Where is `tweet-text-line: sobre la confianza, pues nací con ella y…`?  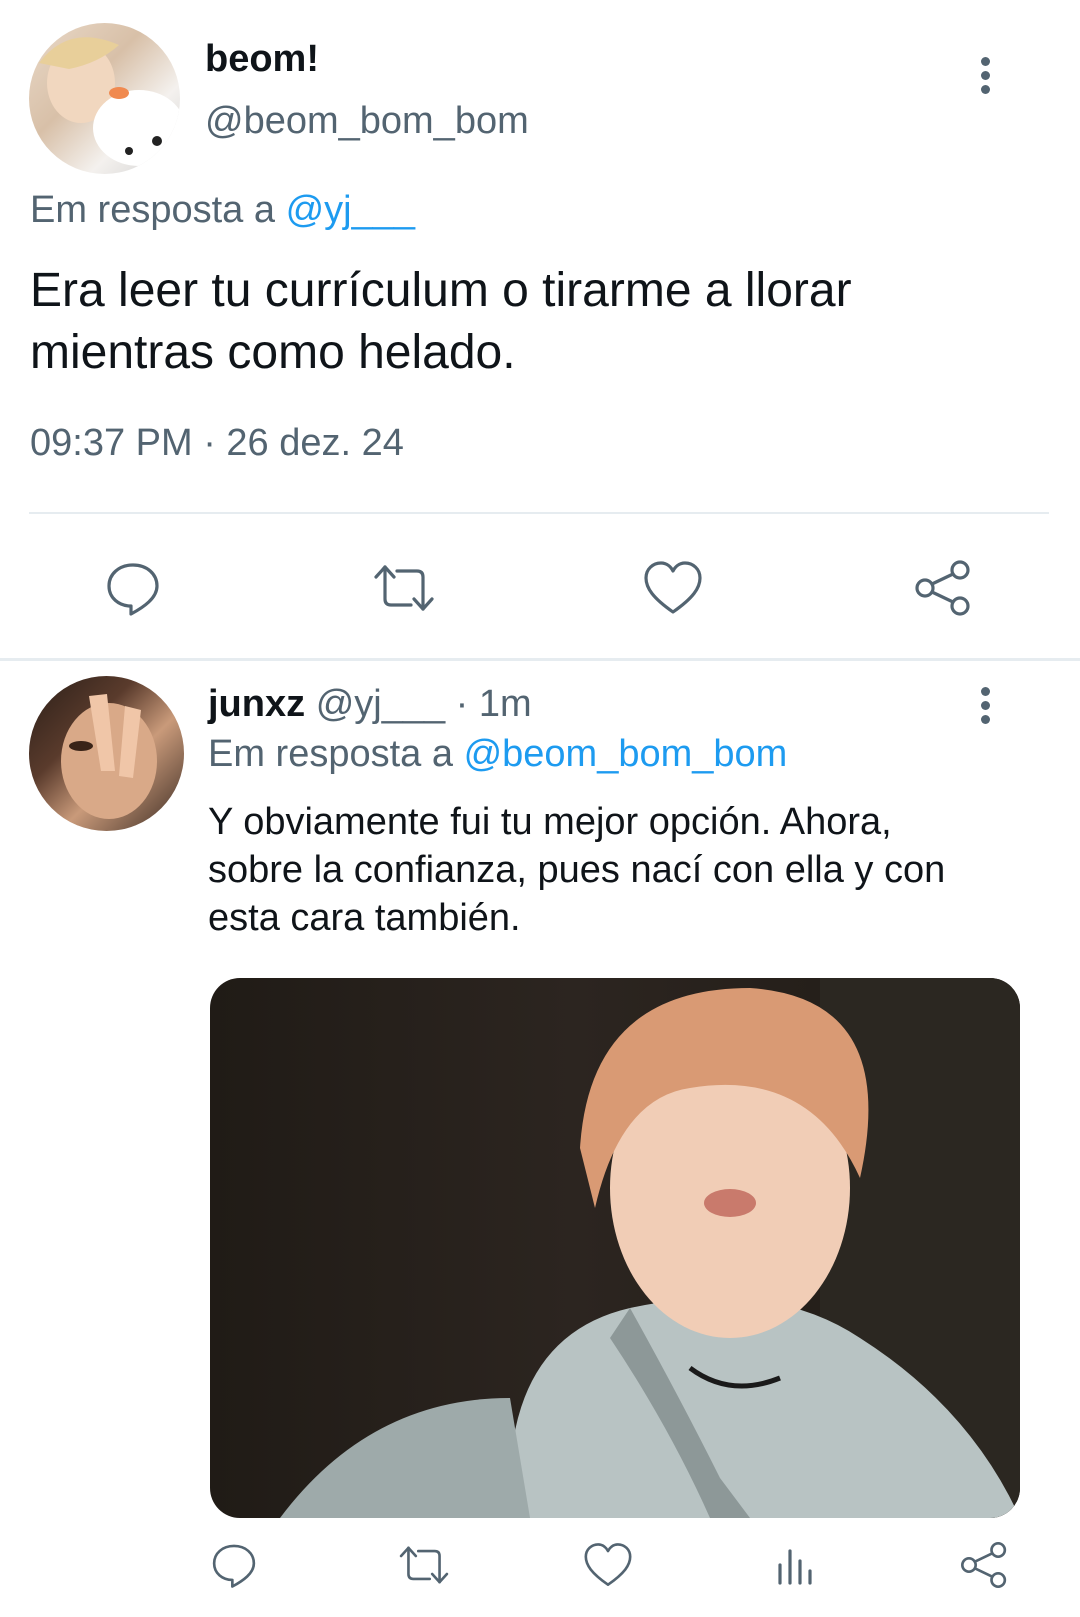
tweet-text-line: sobre la confianza, pues nací con ella y… is located at coordinates (577, 870).